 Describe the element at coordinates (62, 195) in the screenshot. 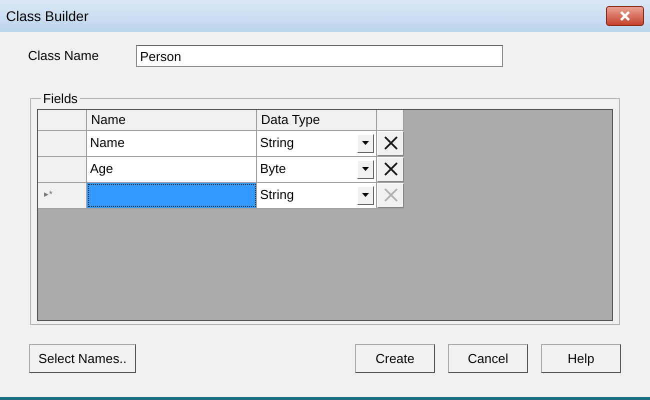

I see `row-header: ▸*` at that location.